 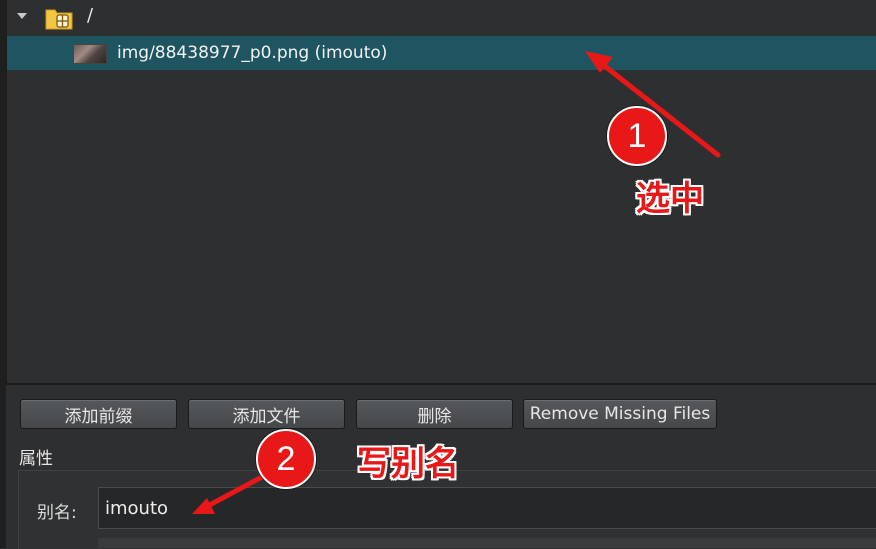 What do you see at coordinates (57, 513) in the screenshot?
I see `alias-label: 别名:` at bounding box center [57, 513].